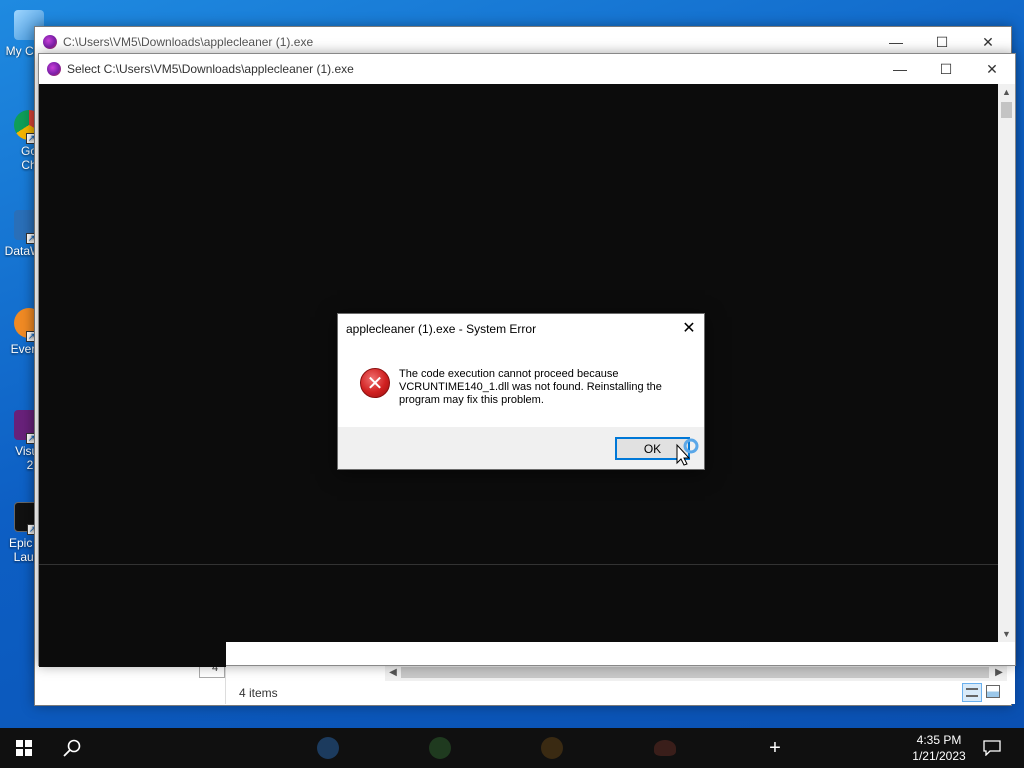 This screenshot has height=768, width=1024. I want to click on action-center-button, so click(992, 748).